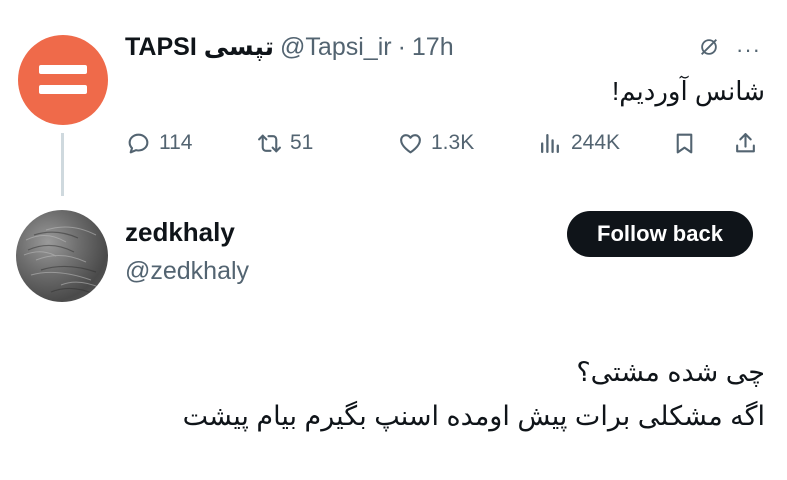 The width and height of the screenshot is (787, 480). I want to click on share-icon, so click(745, 142).